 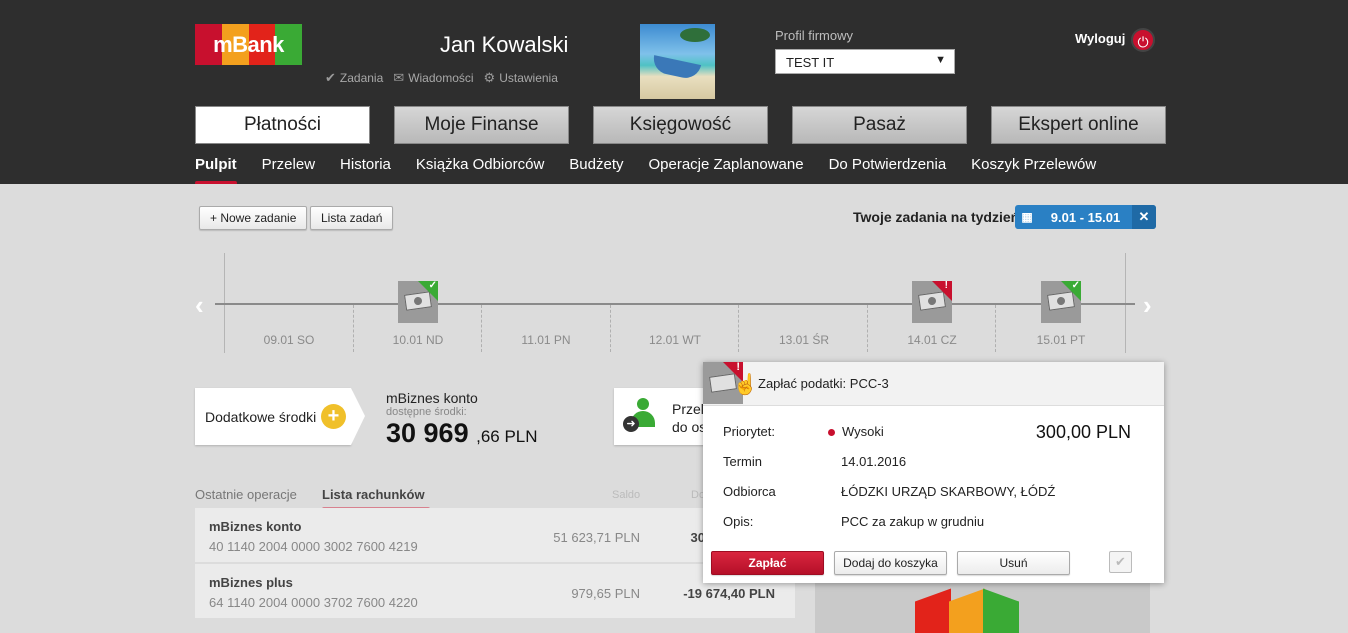 What do you see at coordinates (546, 340) in the screenshot?
I see `day-label: 11.01 PN` at bounding box center [546, 340].